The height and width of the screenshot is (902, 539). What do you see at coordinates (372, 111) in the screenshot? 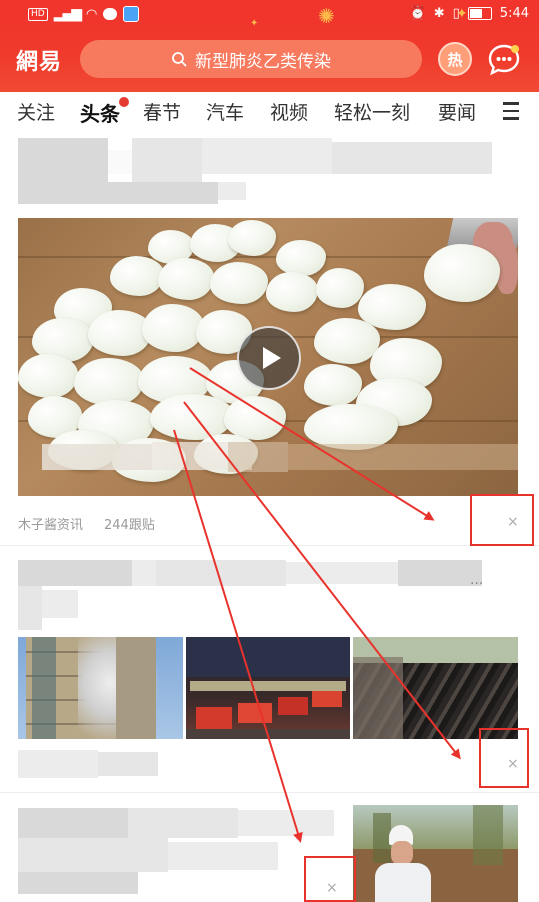
I see `tab-relax: 轻松一刻` at bounding box center [372, 111].